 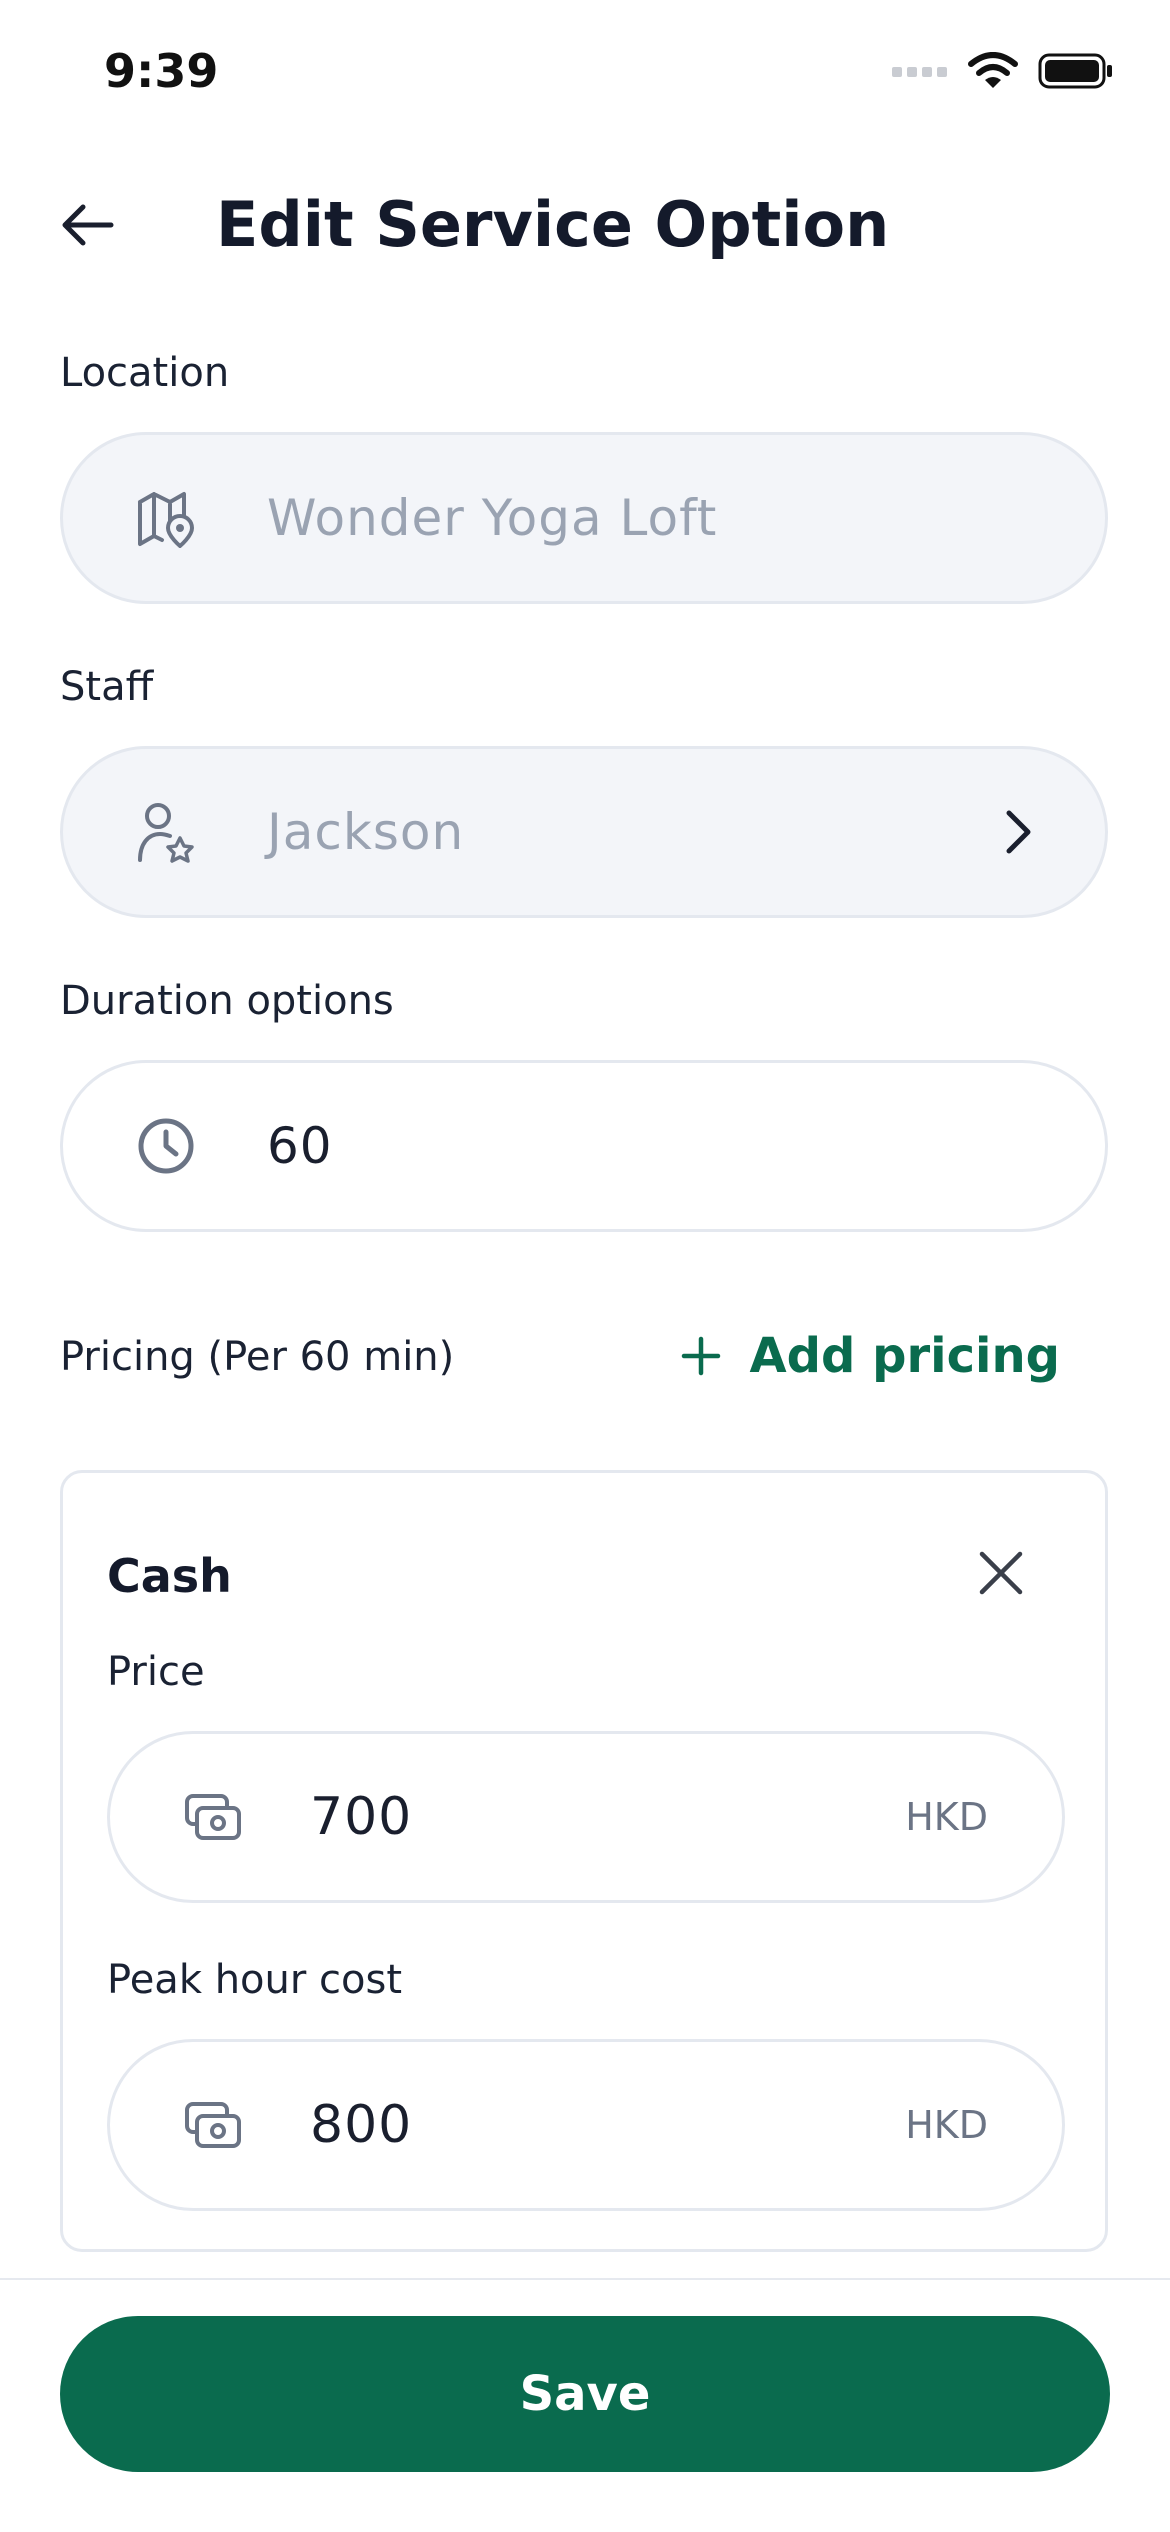 What do you see at coordinates (361, 1817) in the screenshot?
I see `price-value: 700` at bounding box center [361, 1817].